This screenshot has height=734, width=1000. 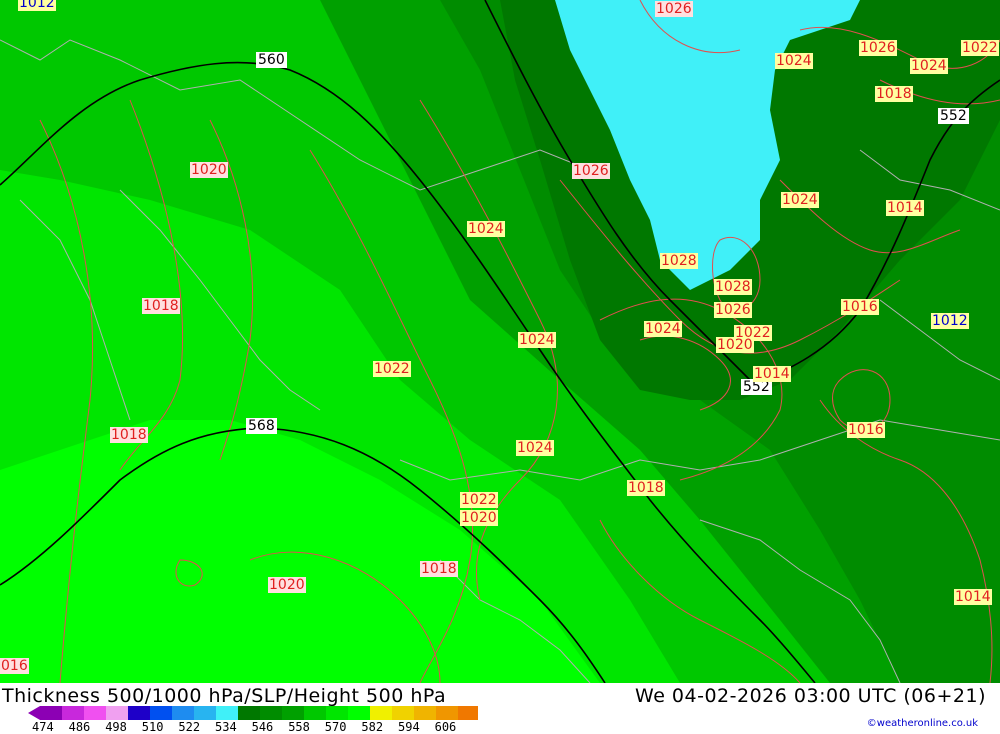 What do you see at coordinates (262, 727) in the screenshot?
I see `scale-tick-label: 546` at bounding box center [262, 727].